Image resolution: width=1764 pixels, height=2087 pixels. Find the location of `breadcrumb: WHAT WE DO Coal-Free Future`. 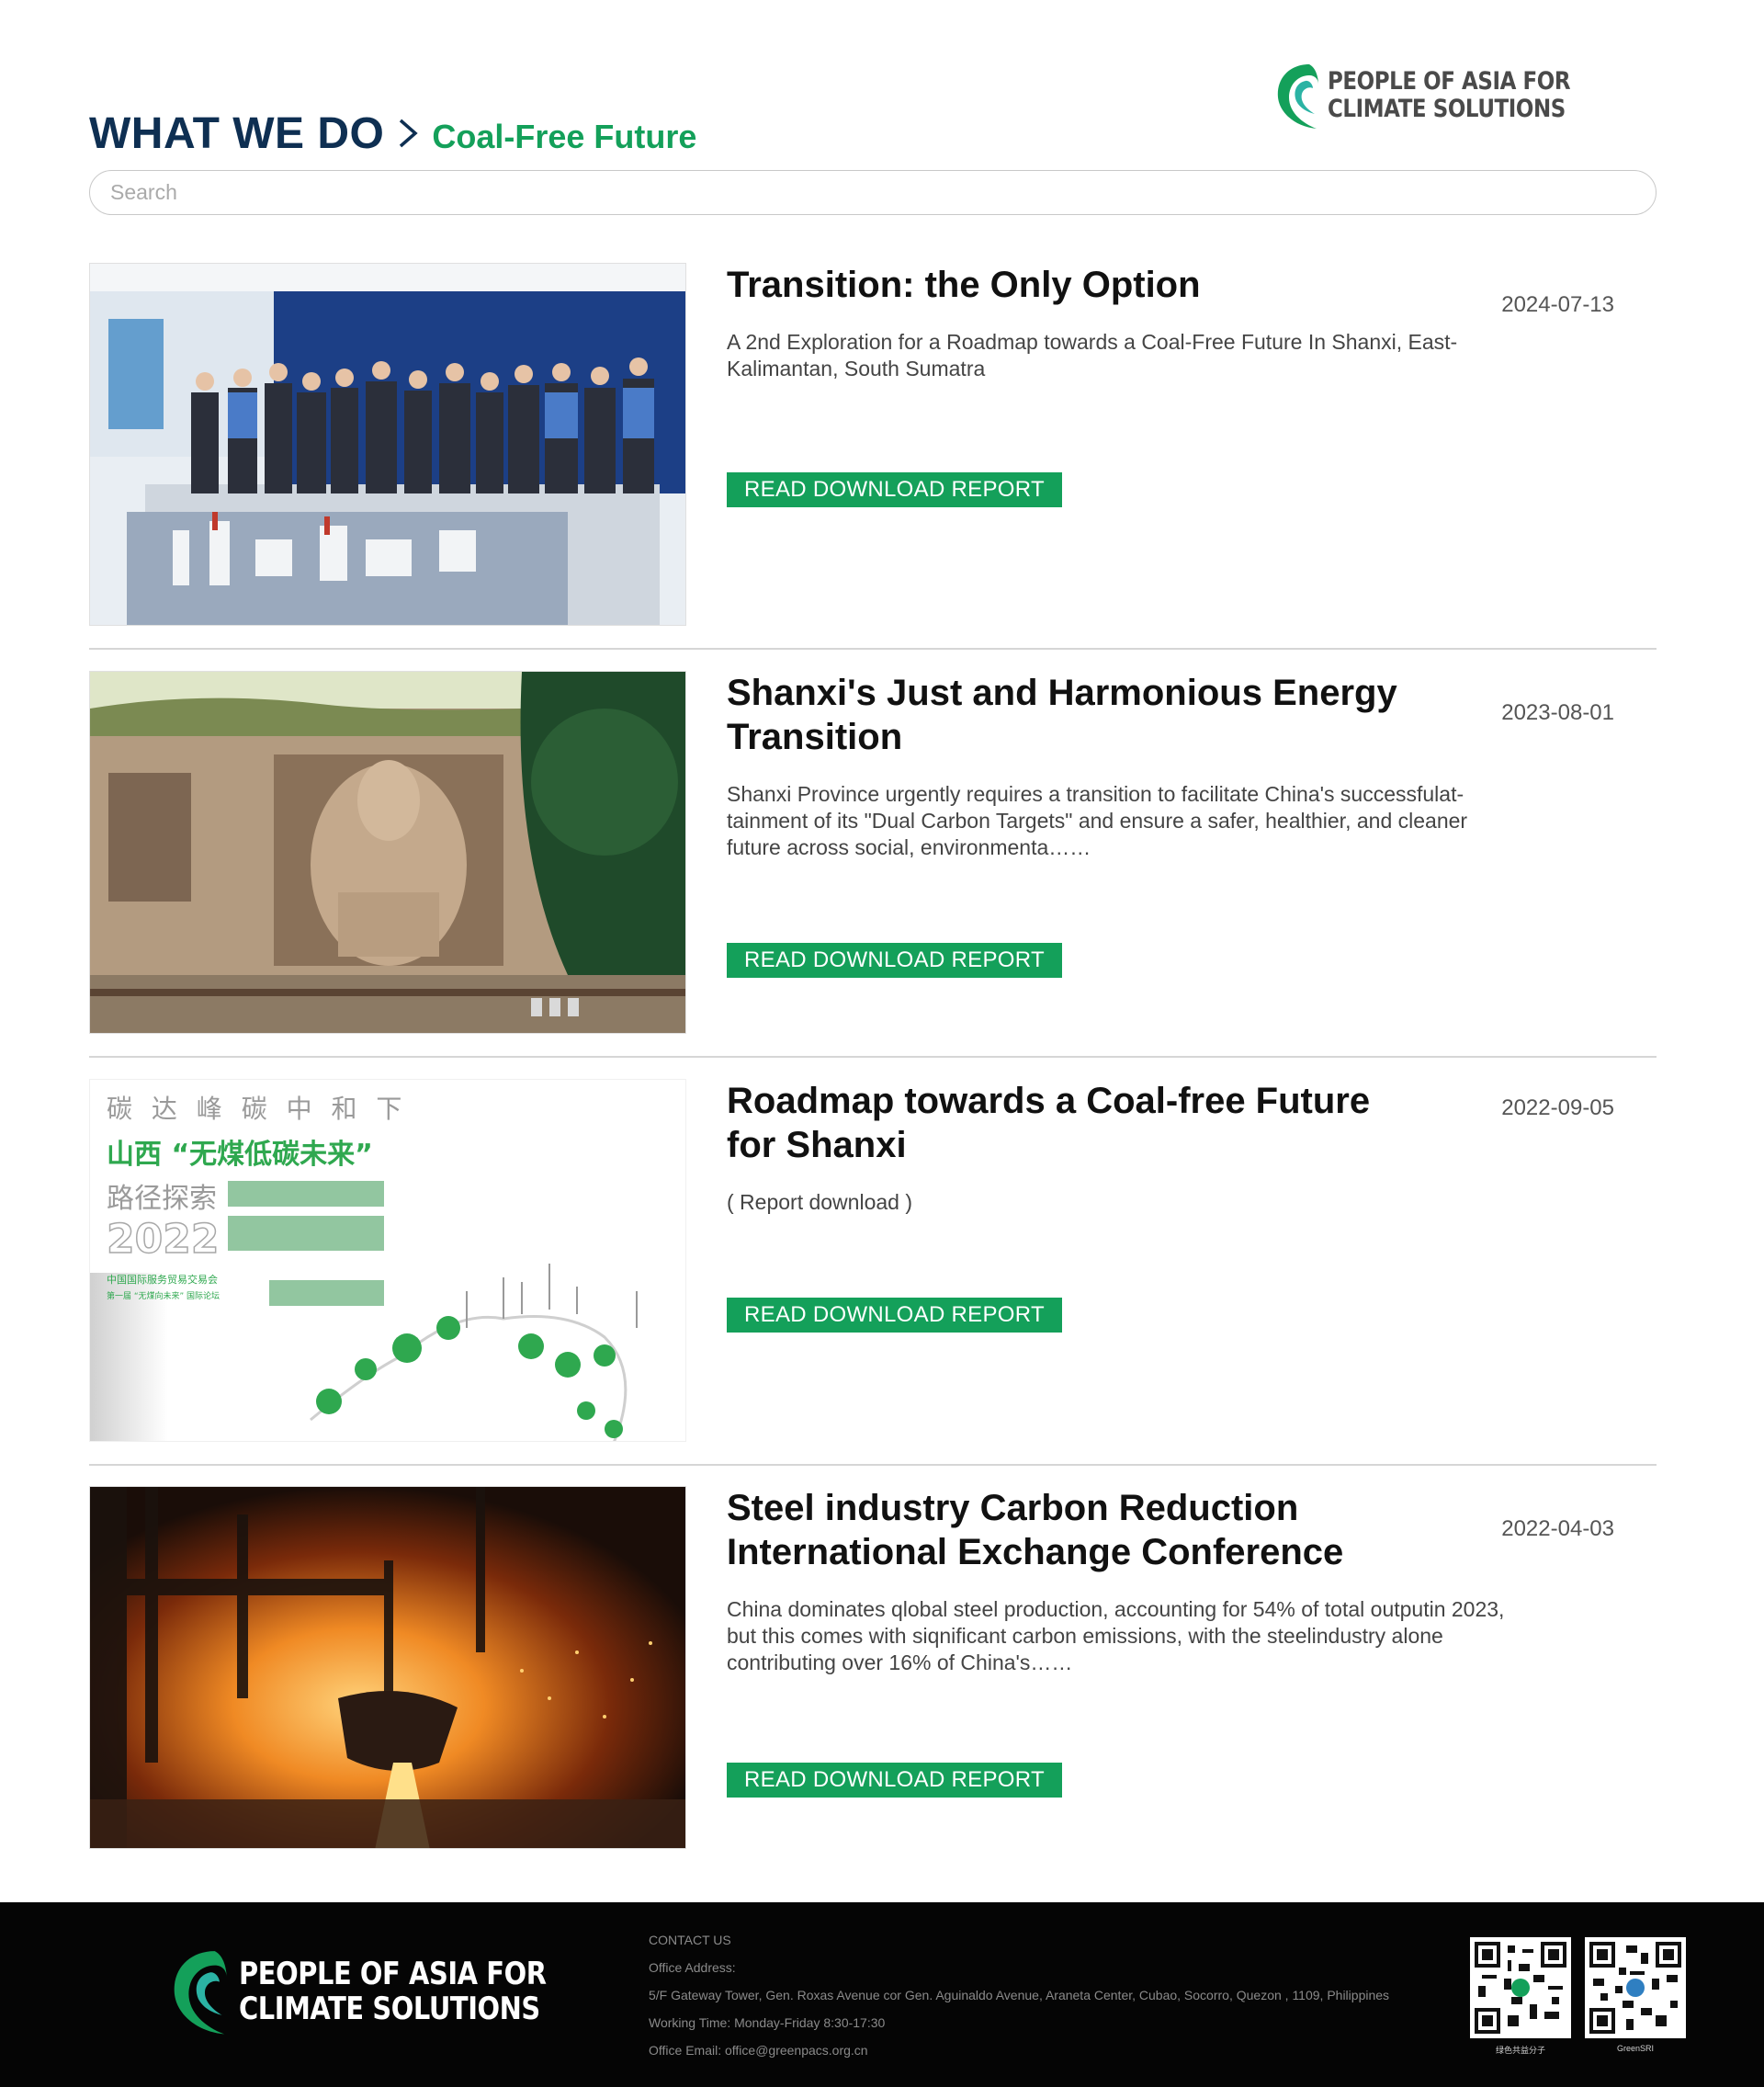

breadcrumb: WHAT WE DO Coal-Free Future is located at coordinates (393, 133).